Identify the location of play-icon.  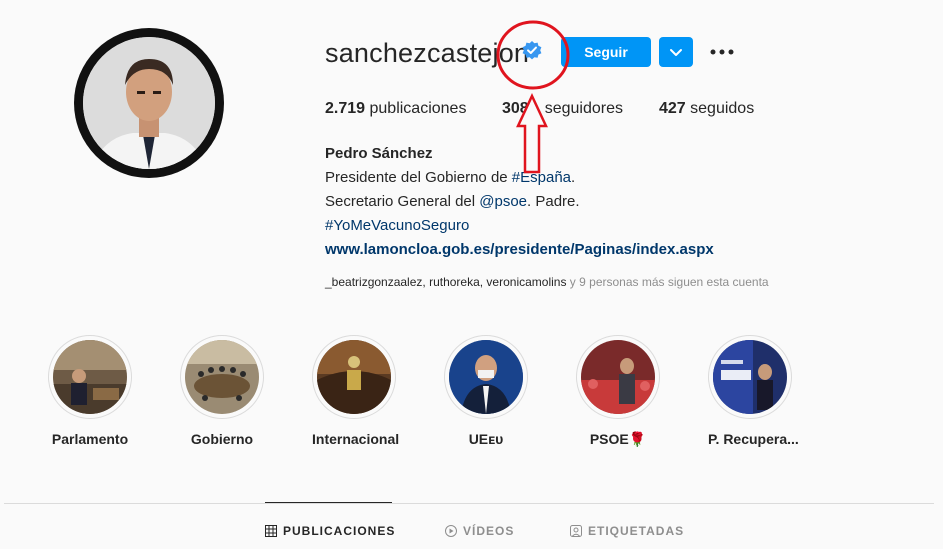
(451, 531).